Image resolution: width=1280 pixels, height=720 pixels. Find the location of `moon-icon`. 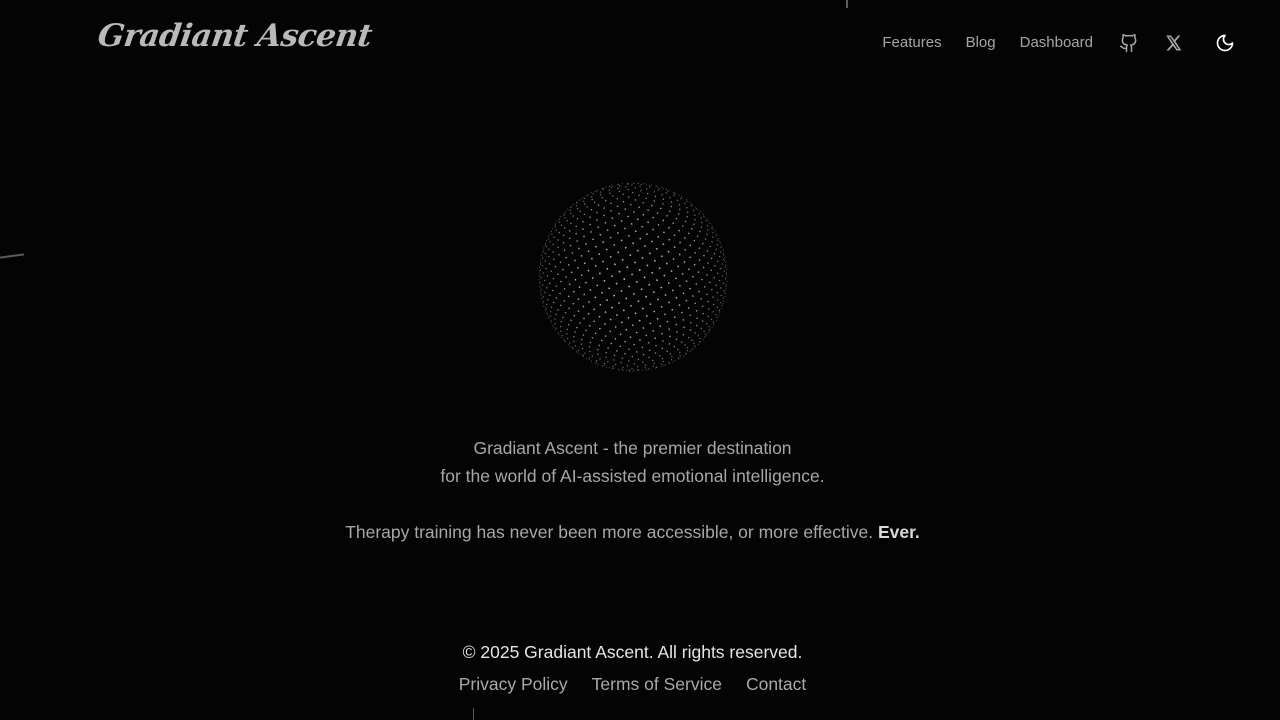

moon-icon is located at coordinates (1225, 43).